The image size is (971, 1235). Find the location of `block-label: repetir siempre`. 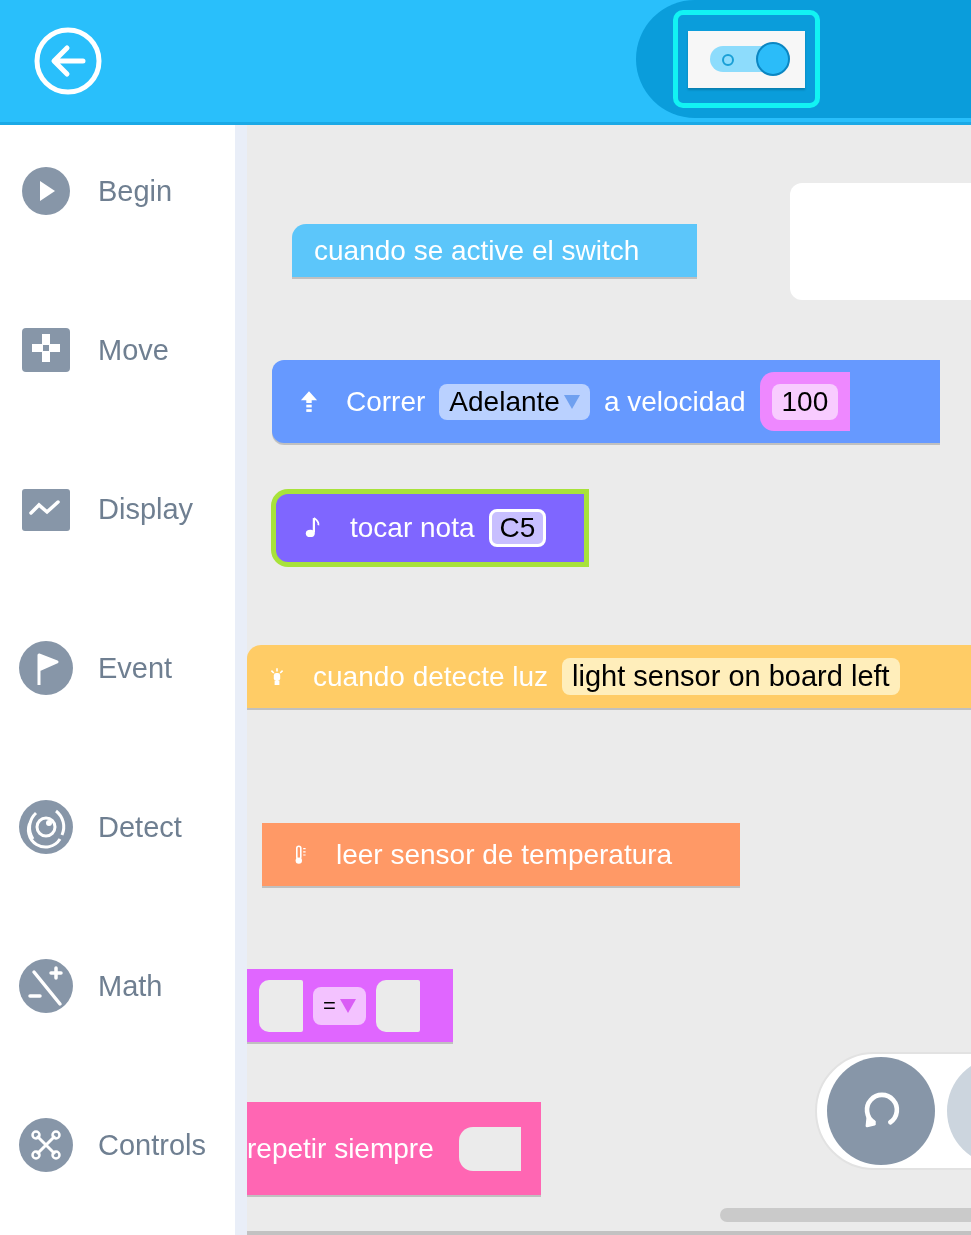

block-label: repetir siempre is located at coordinates (340, 1148).